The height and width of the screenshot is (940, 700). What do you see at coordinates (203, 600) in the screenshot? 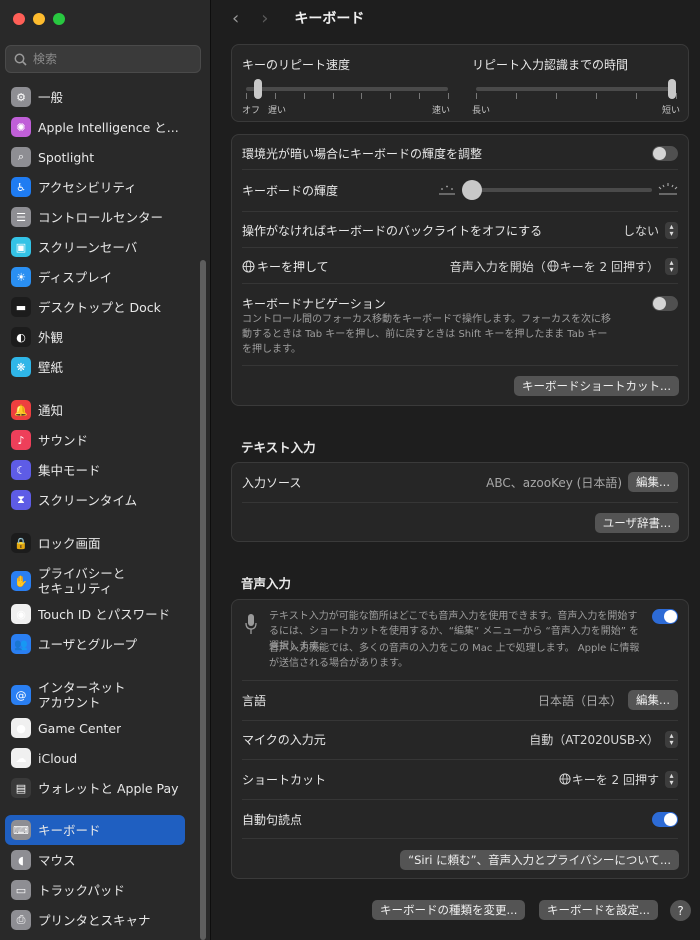
I see `sidebar-scrollbar` at bounding box center [203, 600].